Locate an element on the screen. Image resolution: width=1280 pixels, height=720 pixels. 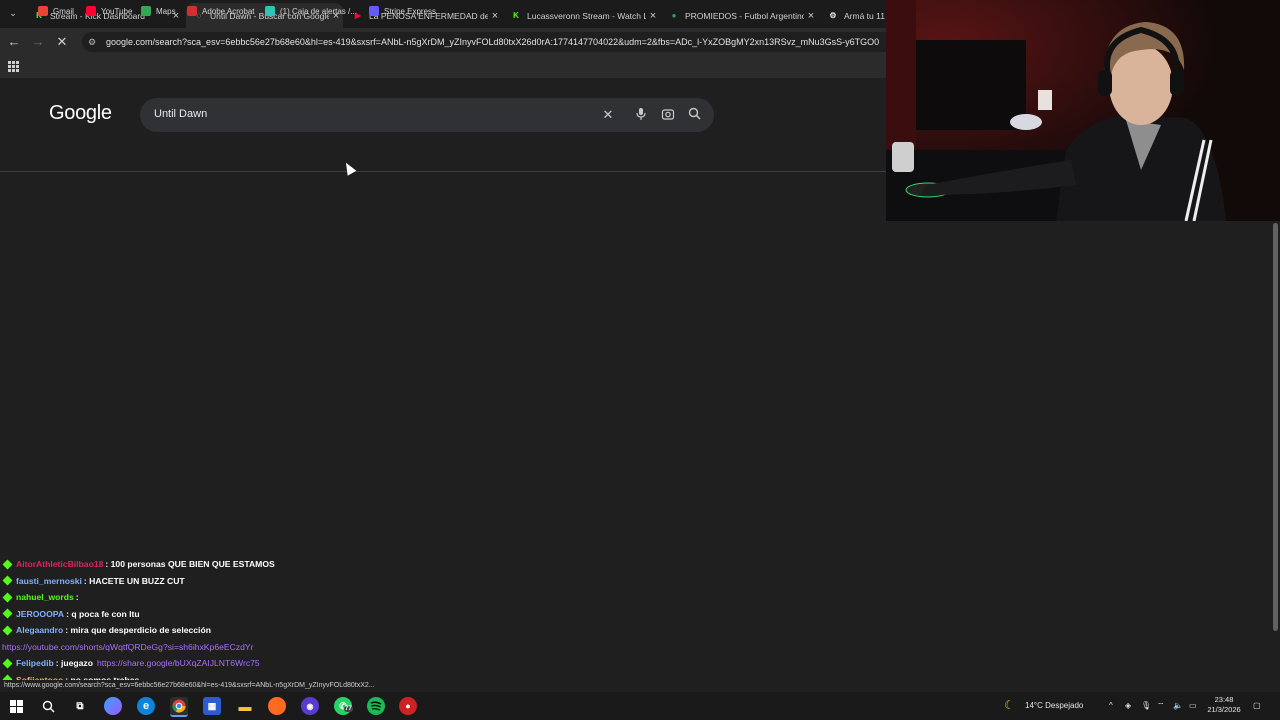
tab-title: Lucassveronn Stream - Watch L is located at coordinates (586, 15).